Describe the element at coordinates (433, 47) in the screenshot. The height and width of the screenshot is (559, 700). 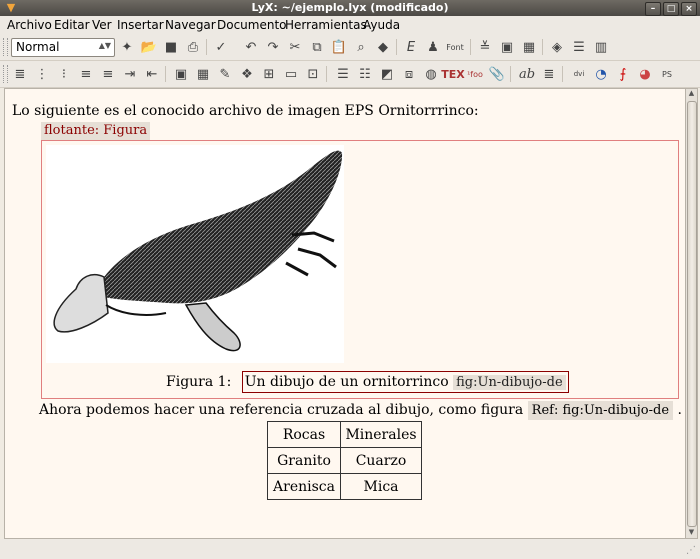
I see `noun-style-icon: ♟` at that location.